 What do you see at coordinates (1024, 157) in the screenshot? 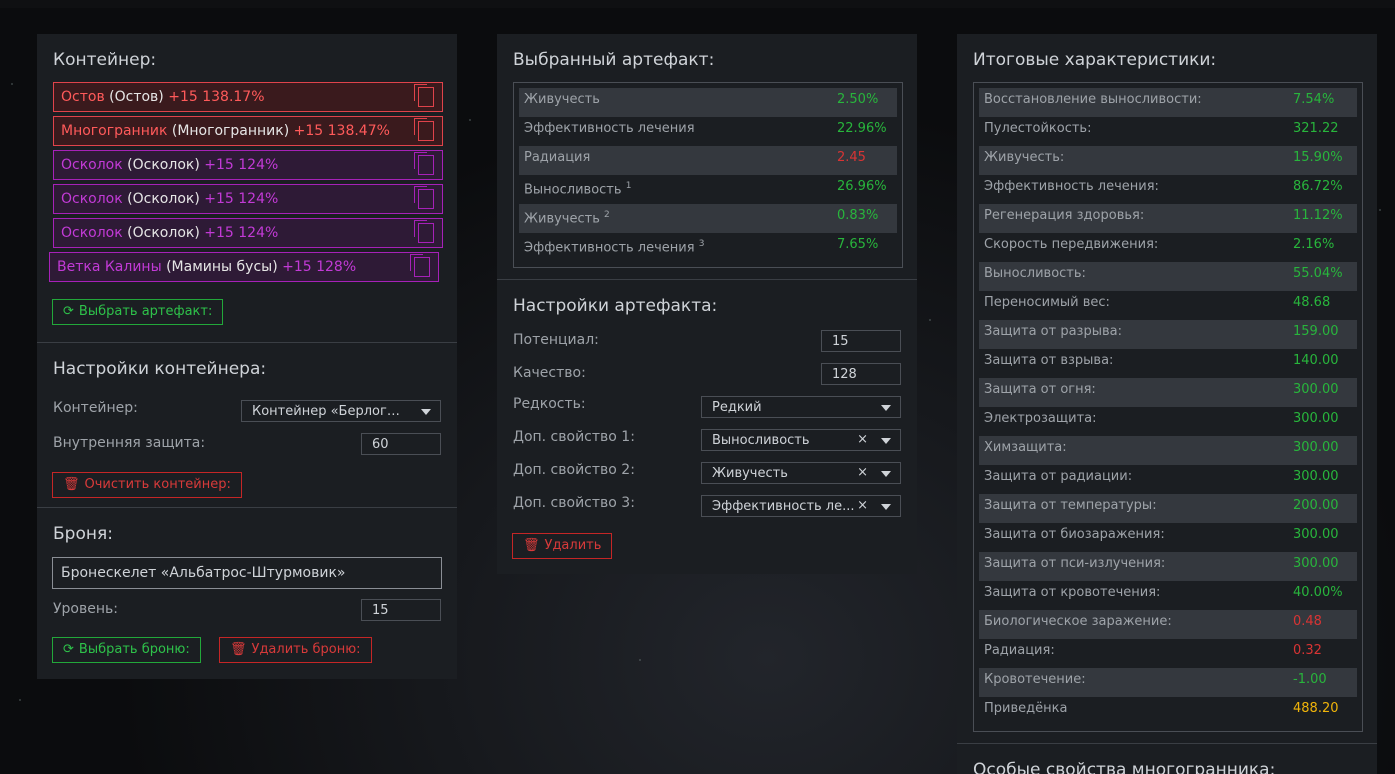
I see `stat-name: Живучесть:` at bounding box center [1024, 157].